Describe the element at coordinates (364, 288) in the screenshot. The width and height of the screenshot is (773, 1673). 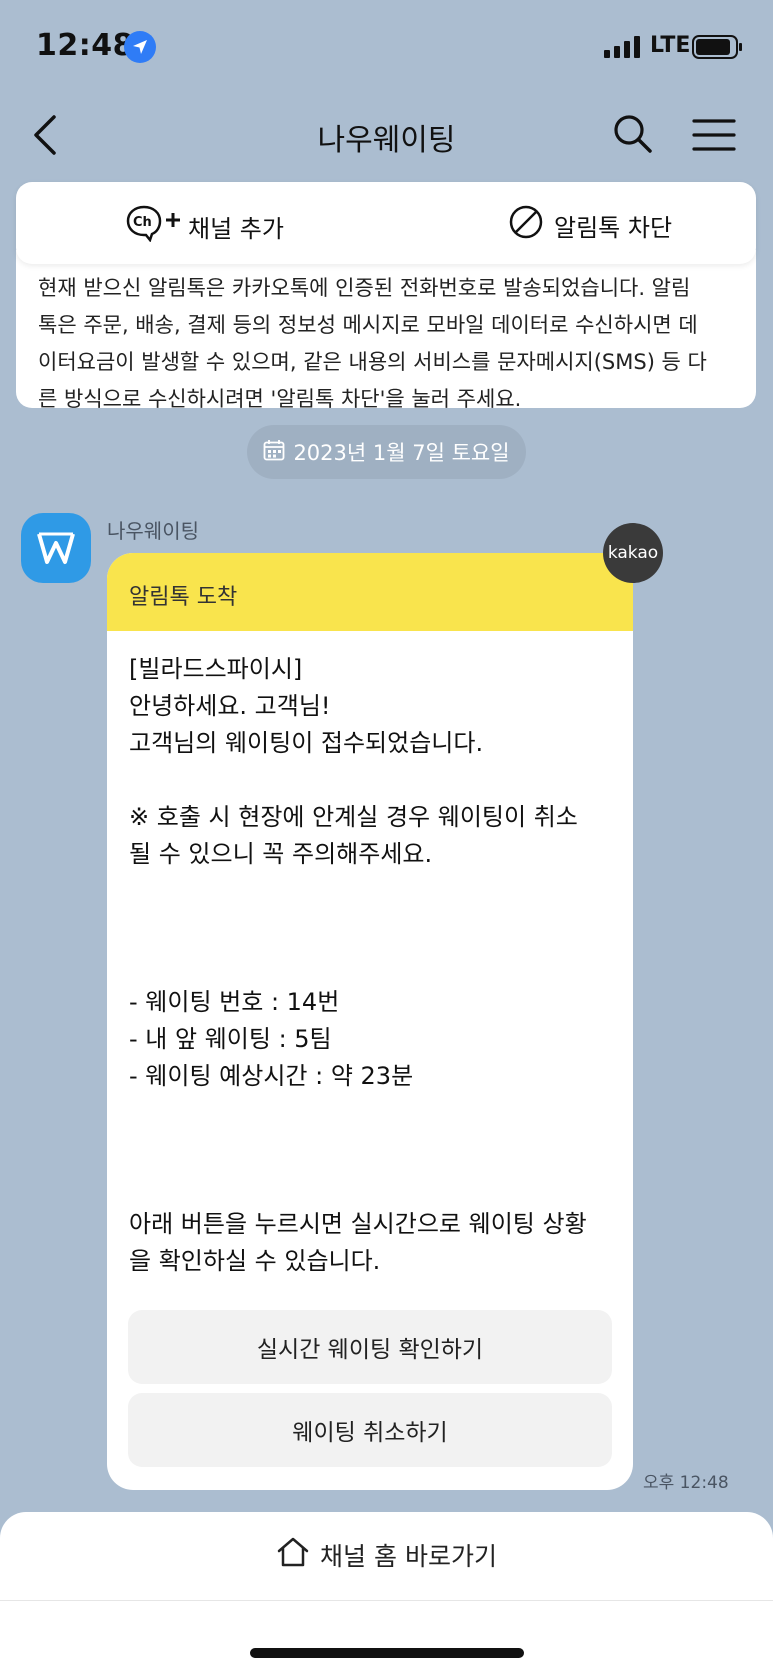
I see `notice-line: 현재 받으신 알림톡은 카카오톡에 인증된 전화번호로 발송되었습니다. 알림` at that location.